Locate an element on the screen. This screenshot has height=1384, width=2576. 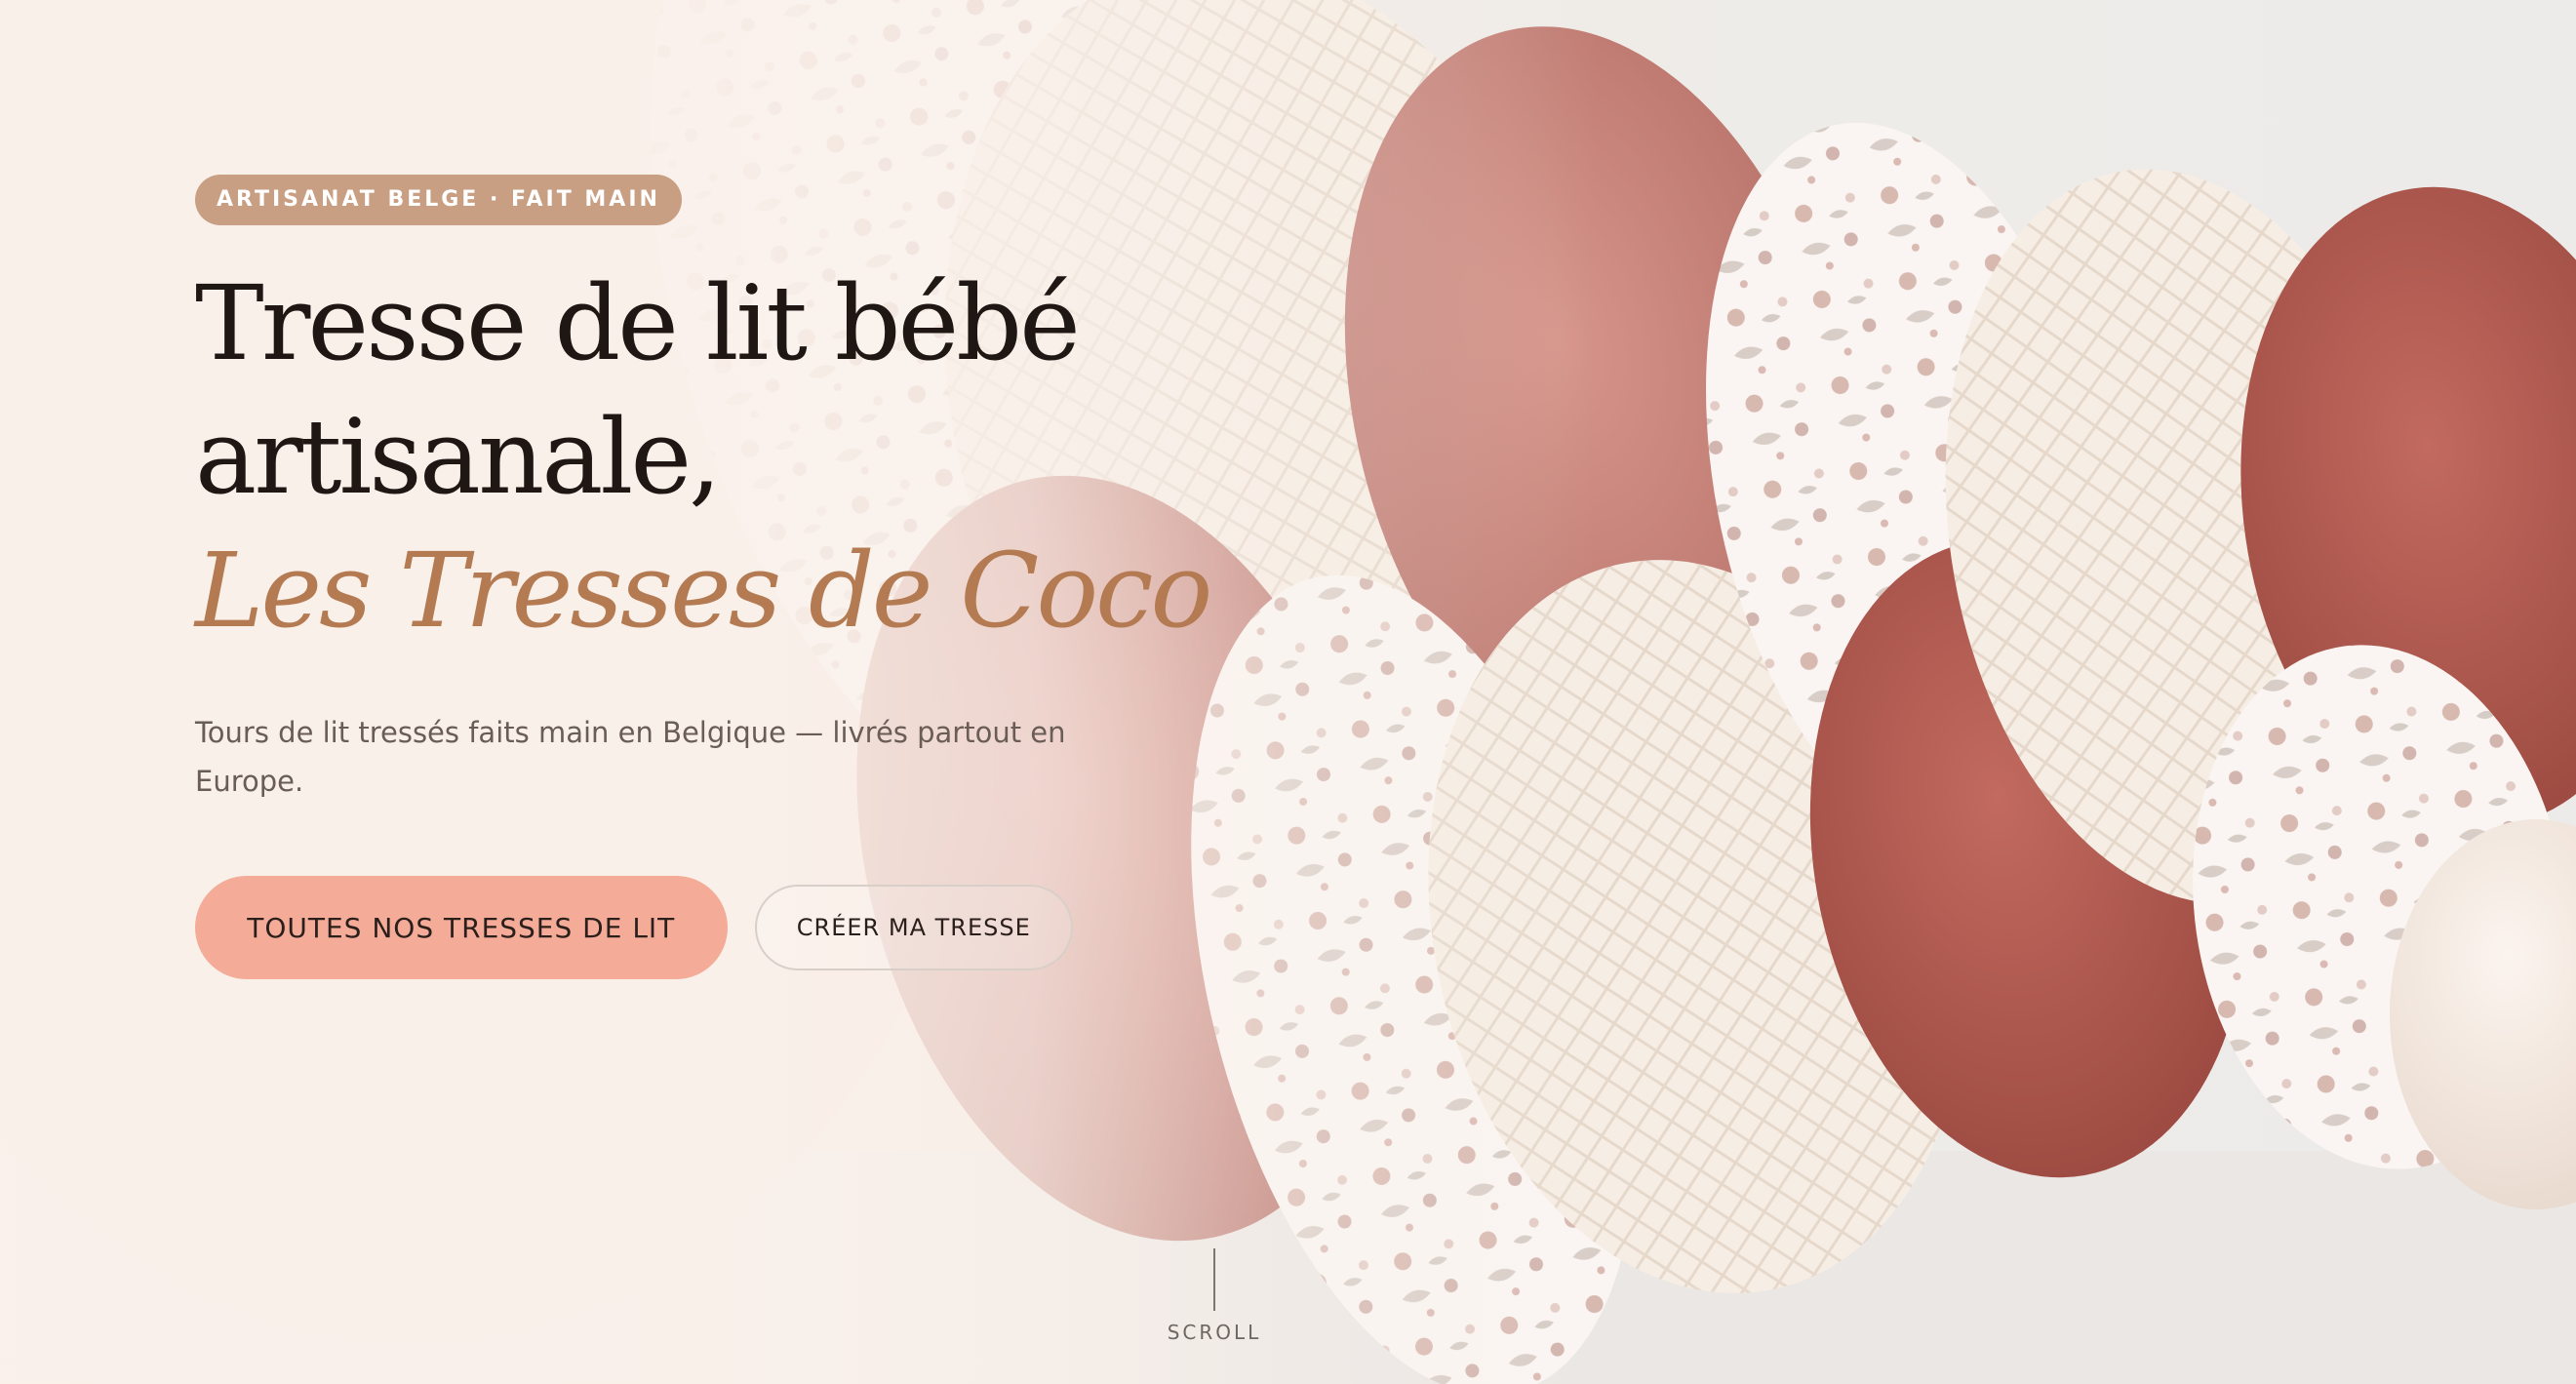
origin-badge: ARTISANAT BELGE · FAIT MAIN is located at coordinates (438, 200).